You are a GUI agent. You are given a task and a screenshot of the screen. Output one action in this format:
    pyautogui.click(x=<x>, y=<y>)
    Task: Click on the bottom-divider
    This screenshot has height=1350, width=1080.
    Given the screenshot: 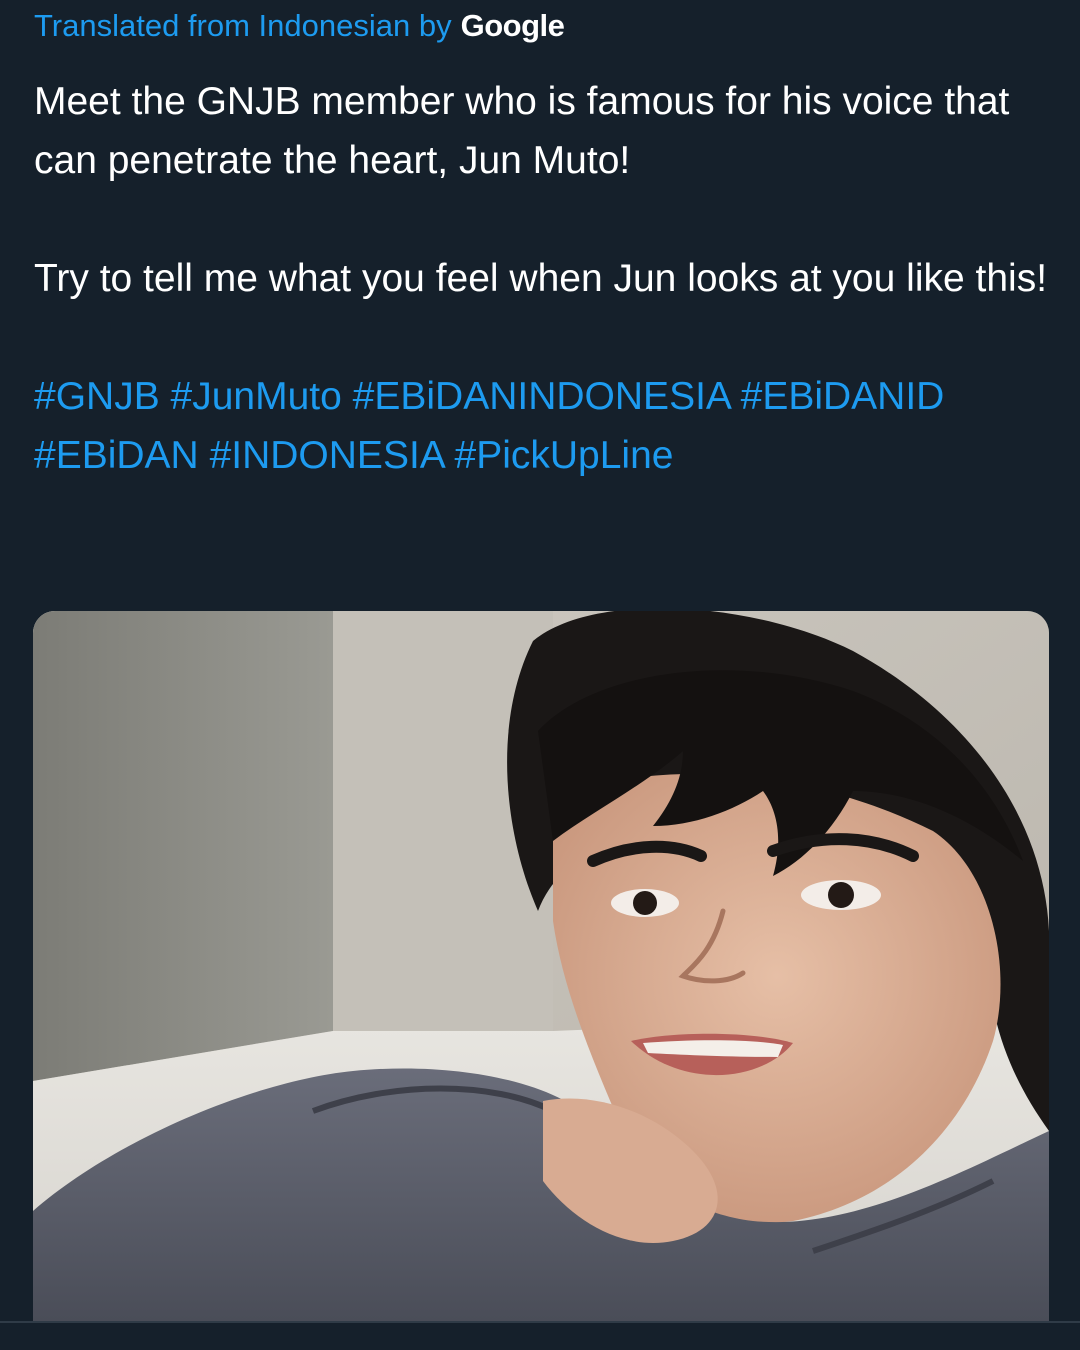 What is the action you would take?
    pyautogui.click(x=540, y=1322)
    